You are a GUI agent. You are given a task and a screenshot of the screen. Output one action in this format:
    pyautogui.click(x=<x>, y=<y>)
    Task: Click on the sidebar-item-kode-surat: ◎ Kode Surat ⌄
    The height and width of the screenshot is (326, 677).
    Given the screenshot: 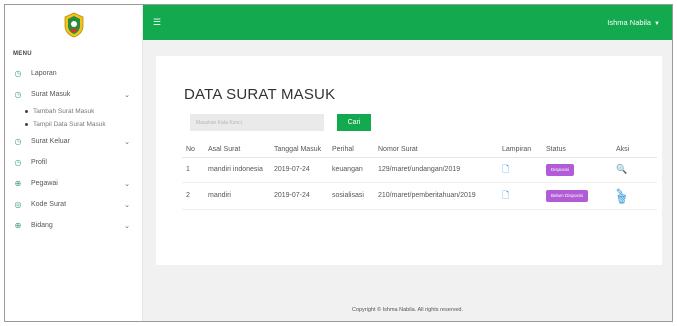 What is the action you would take?
    pyautogui.click(x=73, y=204)
    